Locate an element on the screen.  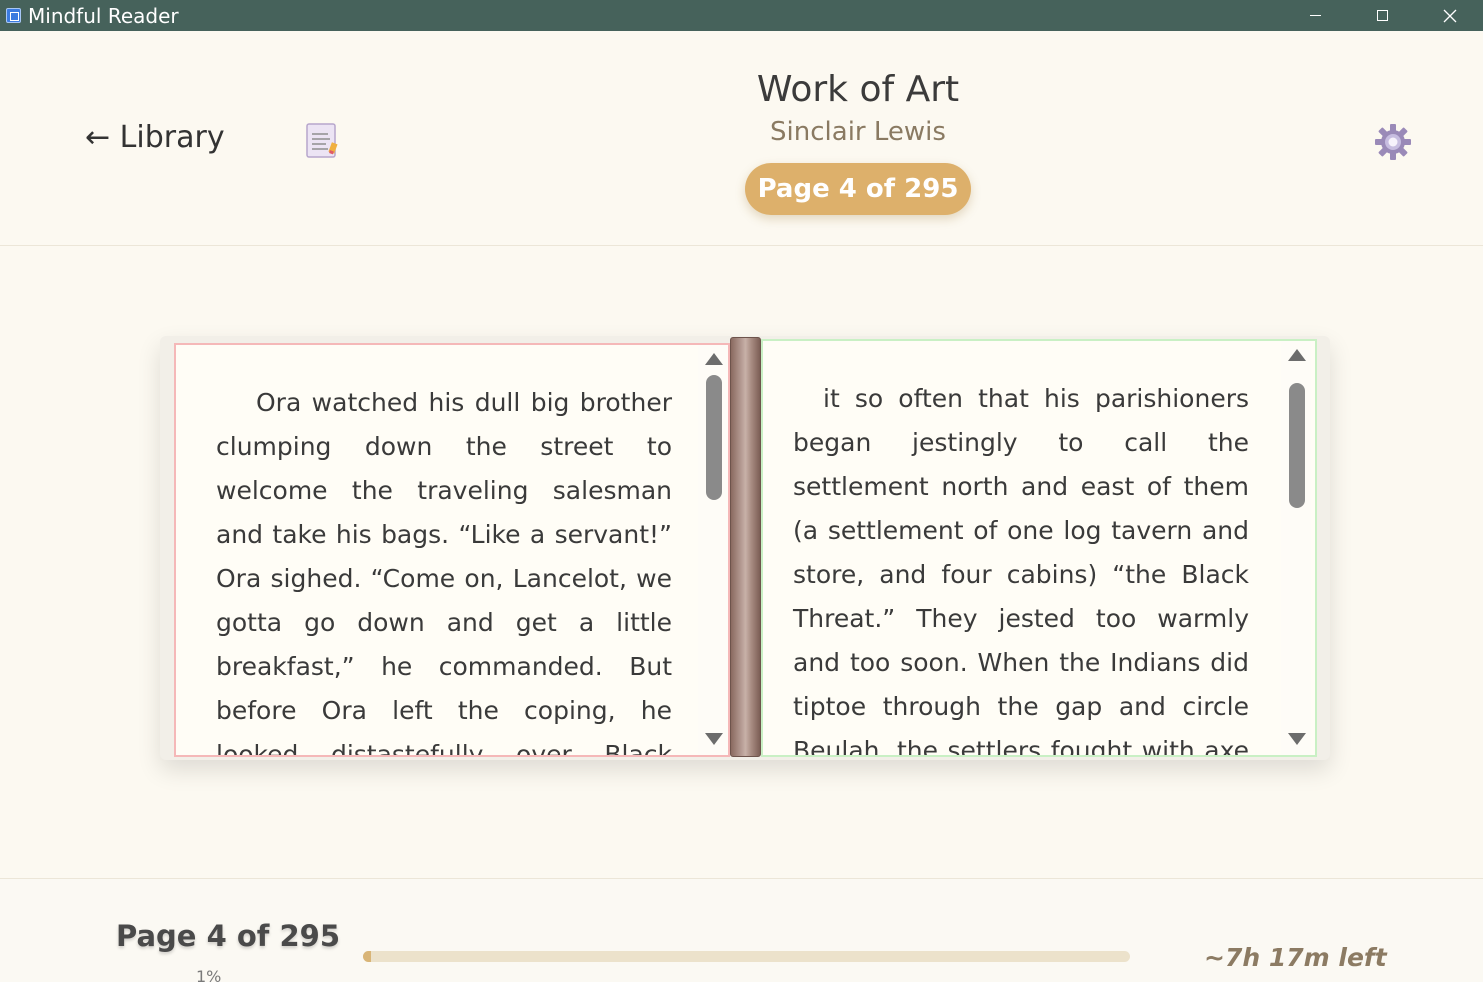
window-controls is located at coordinates (1382, 15).